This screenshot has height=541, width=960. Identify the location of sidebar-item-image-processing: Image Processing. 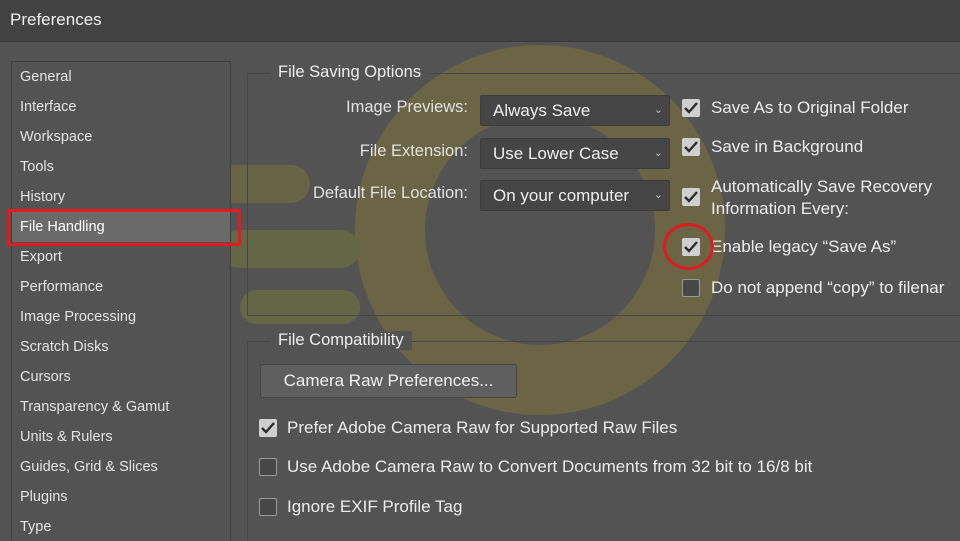
(121, 317).